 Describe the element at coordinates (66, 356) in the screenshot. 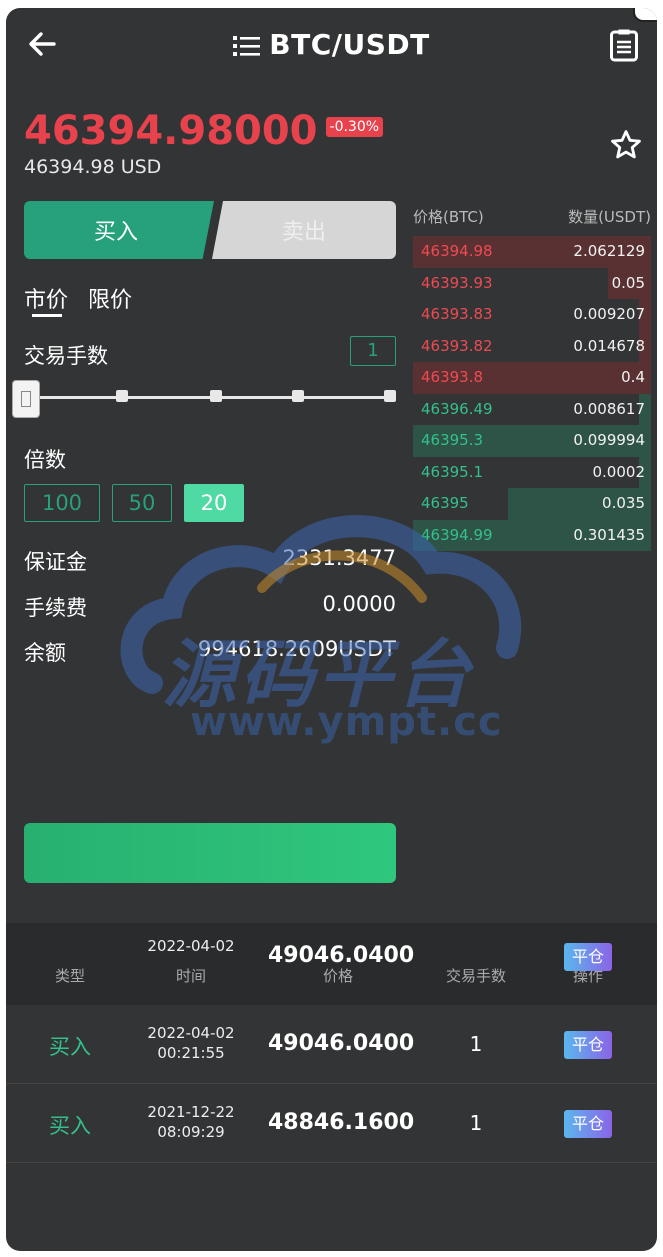

I see `lot-label: 交易手数` at that location.